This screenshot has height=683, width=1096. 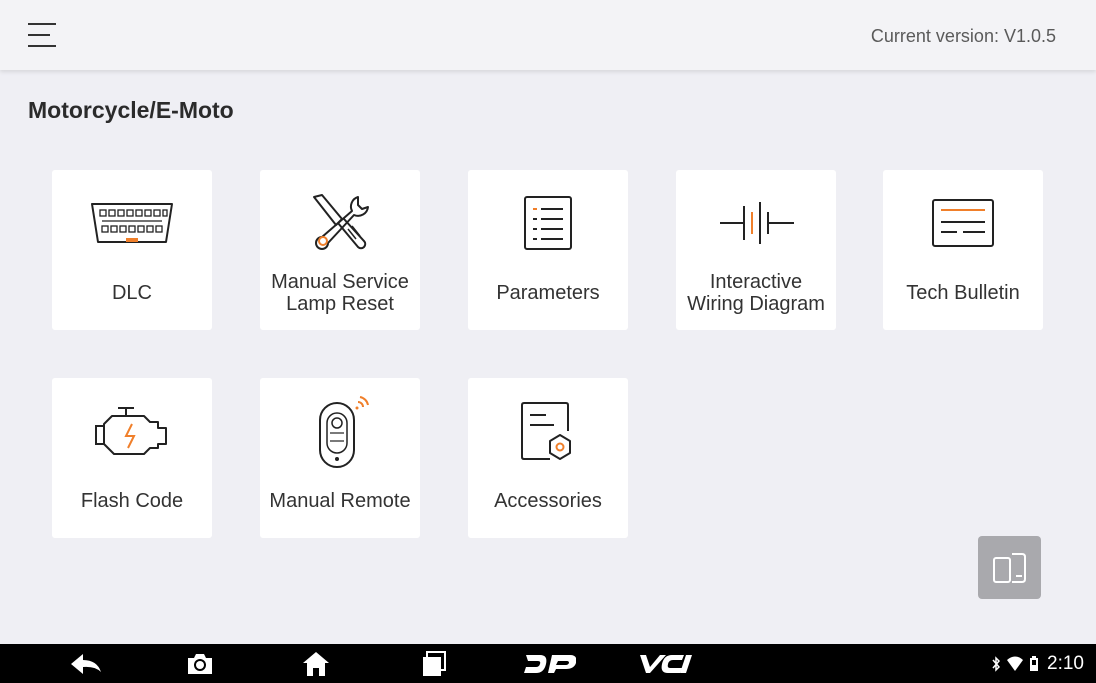 What do you see at coordinates (1034, 663) in the screenshot?
I see `battery-icon` at bounding box center [1034, 663].